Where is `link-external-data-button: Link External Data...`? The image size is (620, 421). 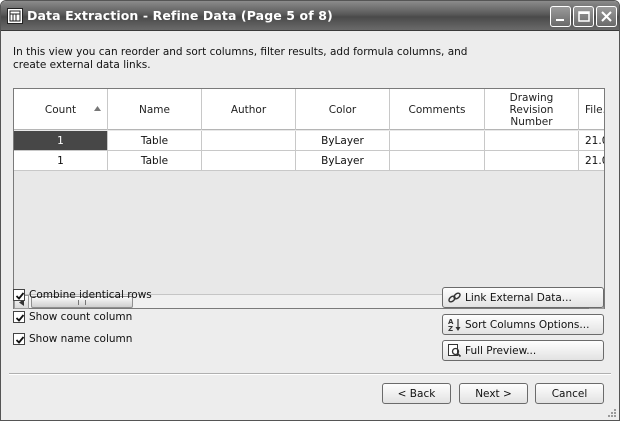
link-external-data-button: Link External Data... is located at coordinates (523, 297).